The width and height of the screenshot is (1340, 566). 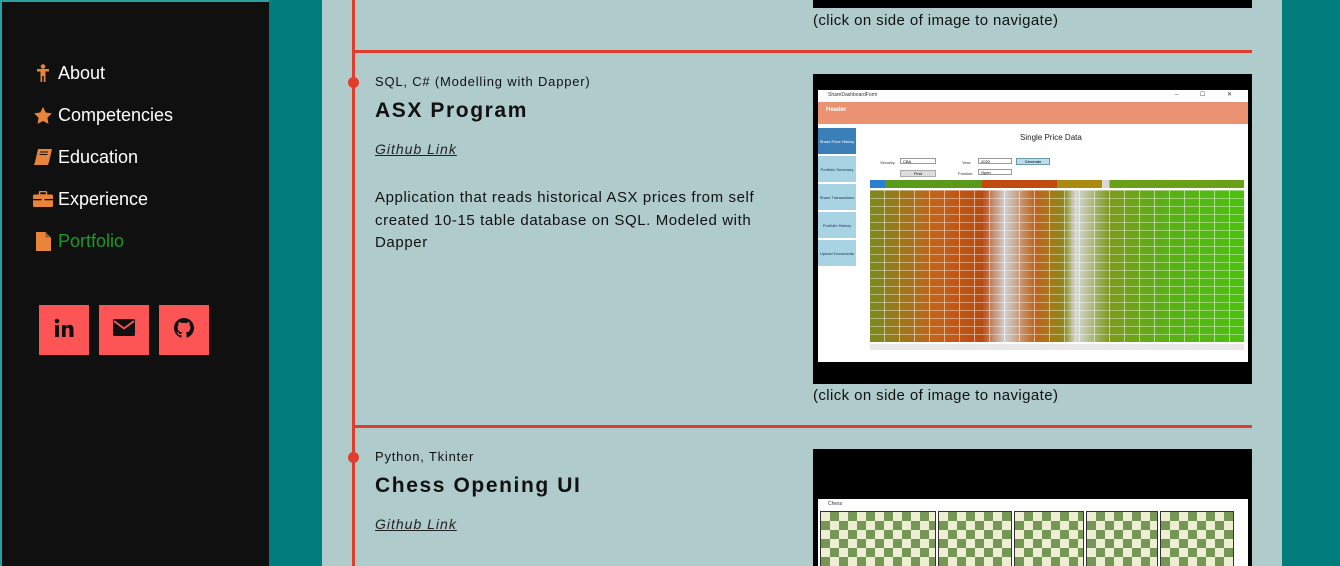 I want to click on window-controls: – ☐ ✕, so click(x=1208, y=95).